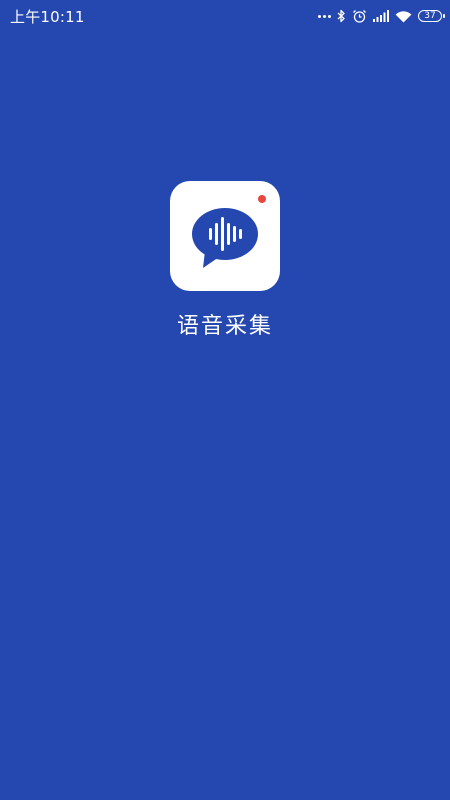  Describe the element at coordinates (403, 16) in the screenshot. I see `wifi-icon` at that location.